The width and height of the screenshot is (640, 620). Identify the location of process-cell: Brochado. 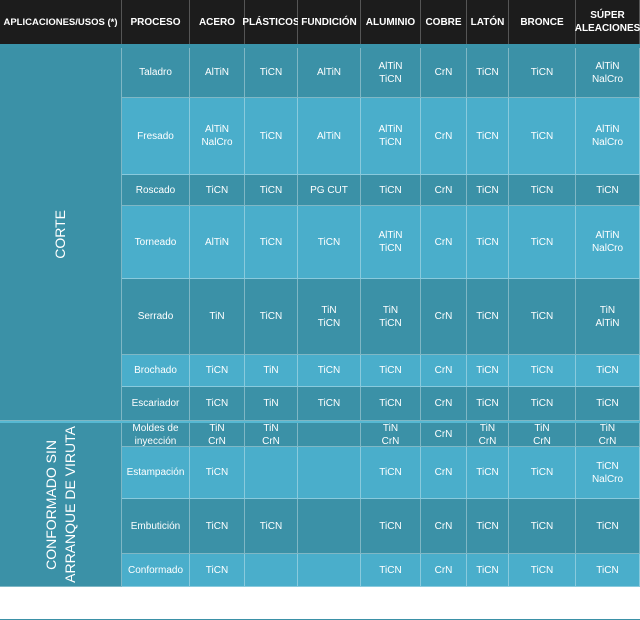
(156, 371).